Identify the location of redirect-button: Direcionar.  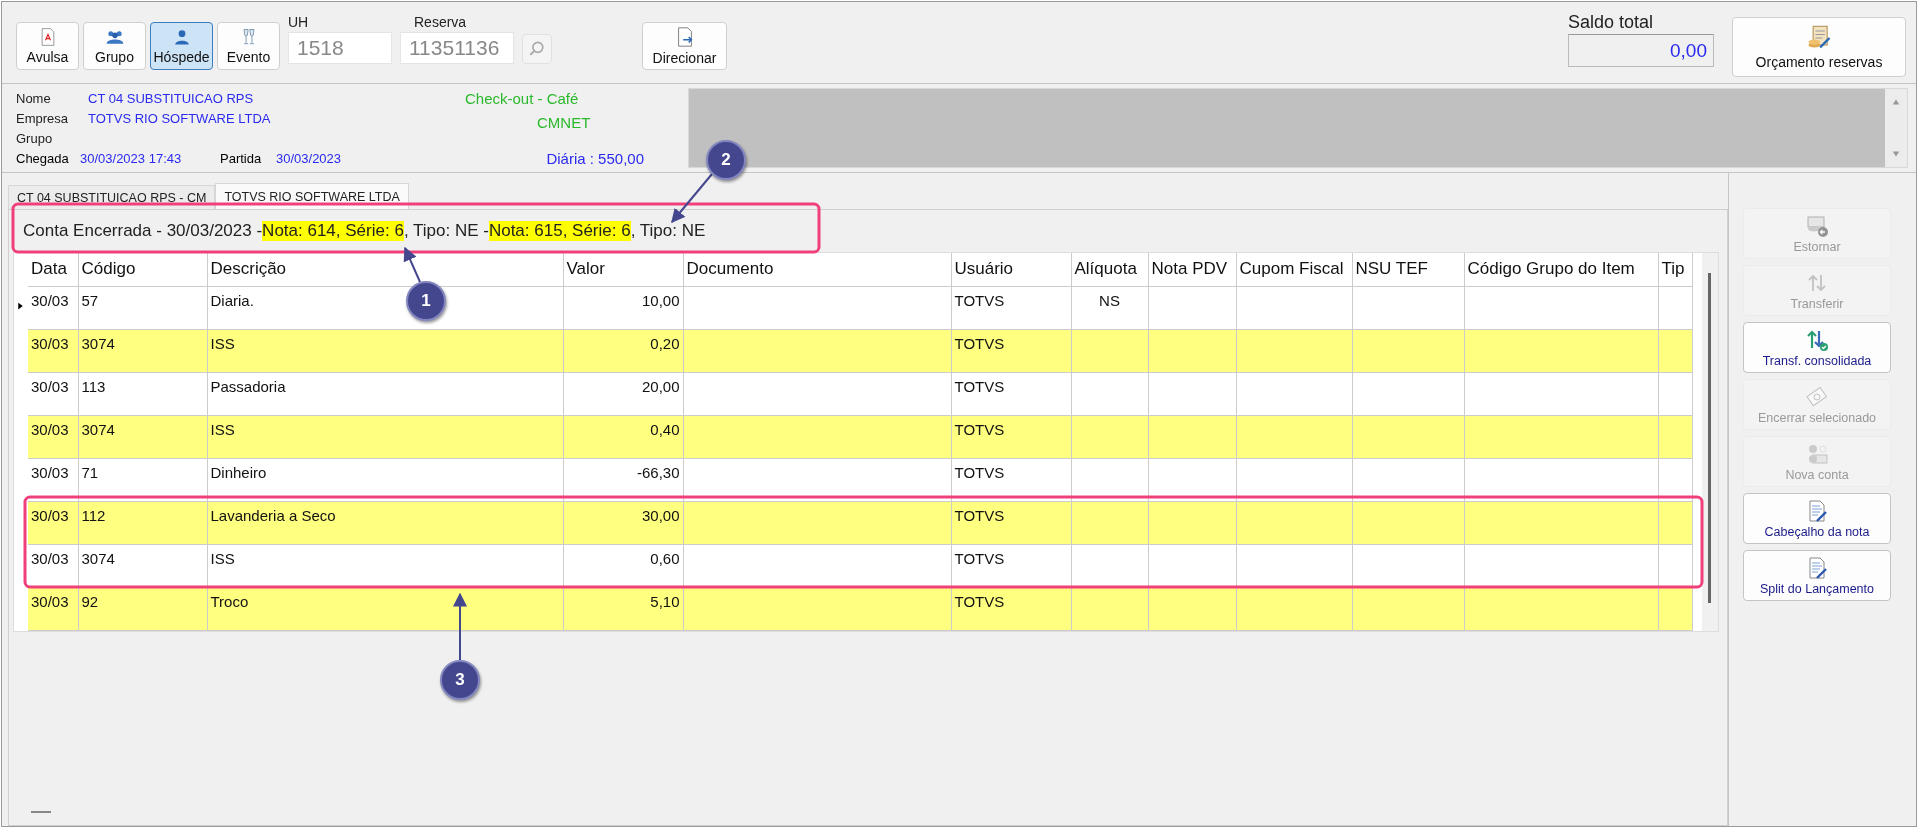
(684, 46).